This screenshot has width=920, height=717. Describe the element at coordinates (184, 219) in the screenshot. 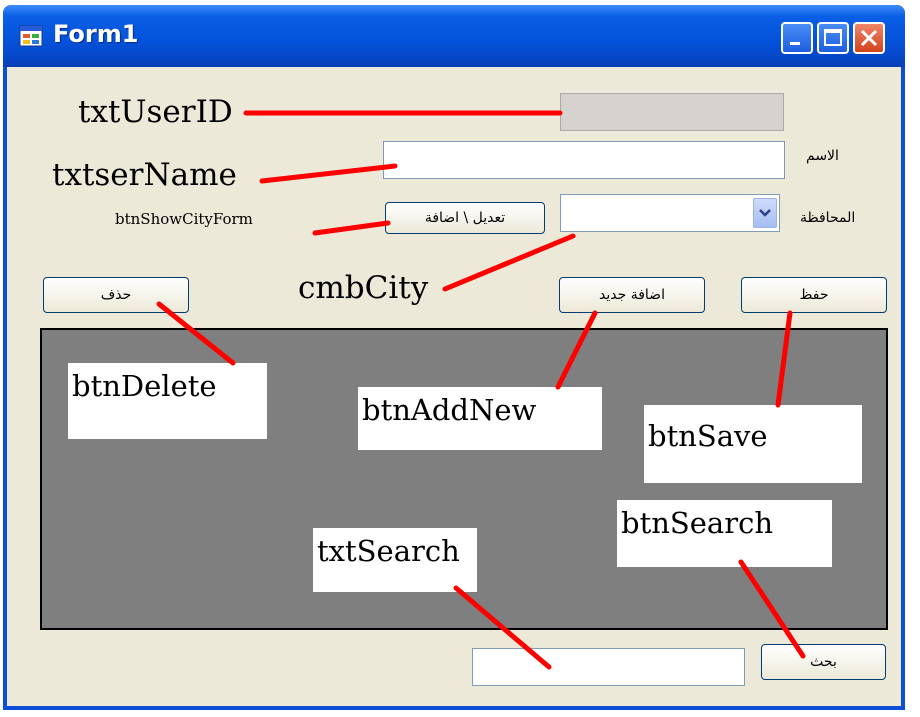

I see `annotation-btnShowCityForm: btnShowCityForm` at that location.